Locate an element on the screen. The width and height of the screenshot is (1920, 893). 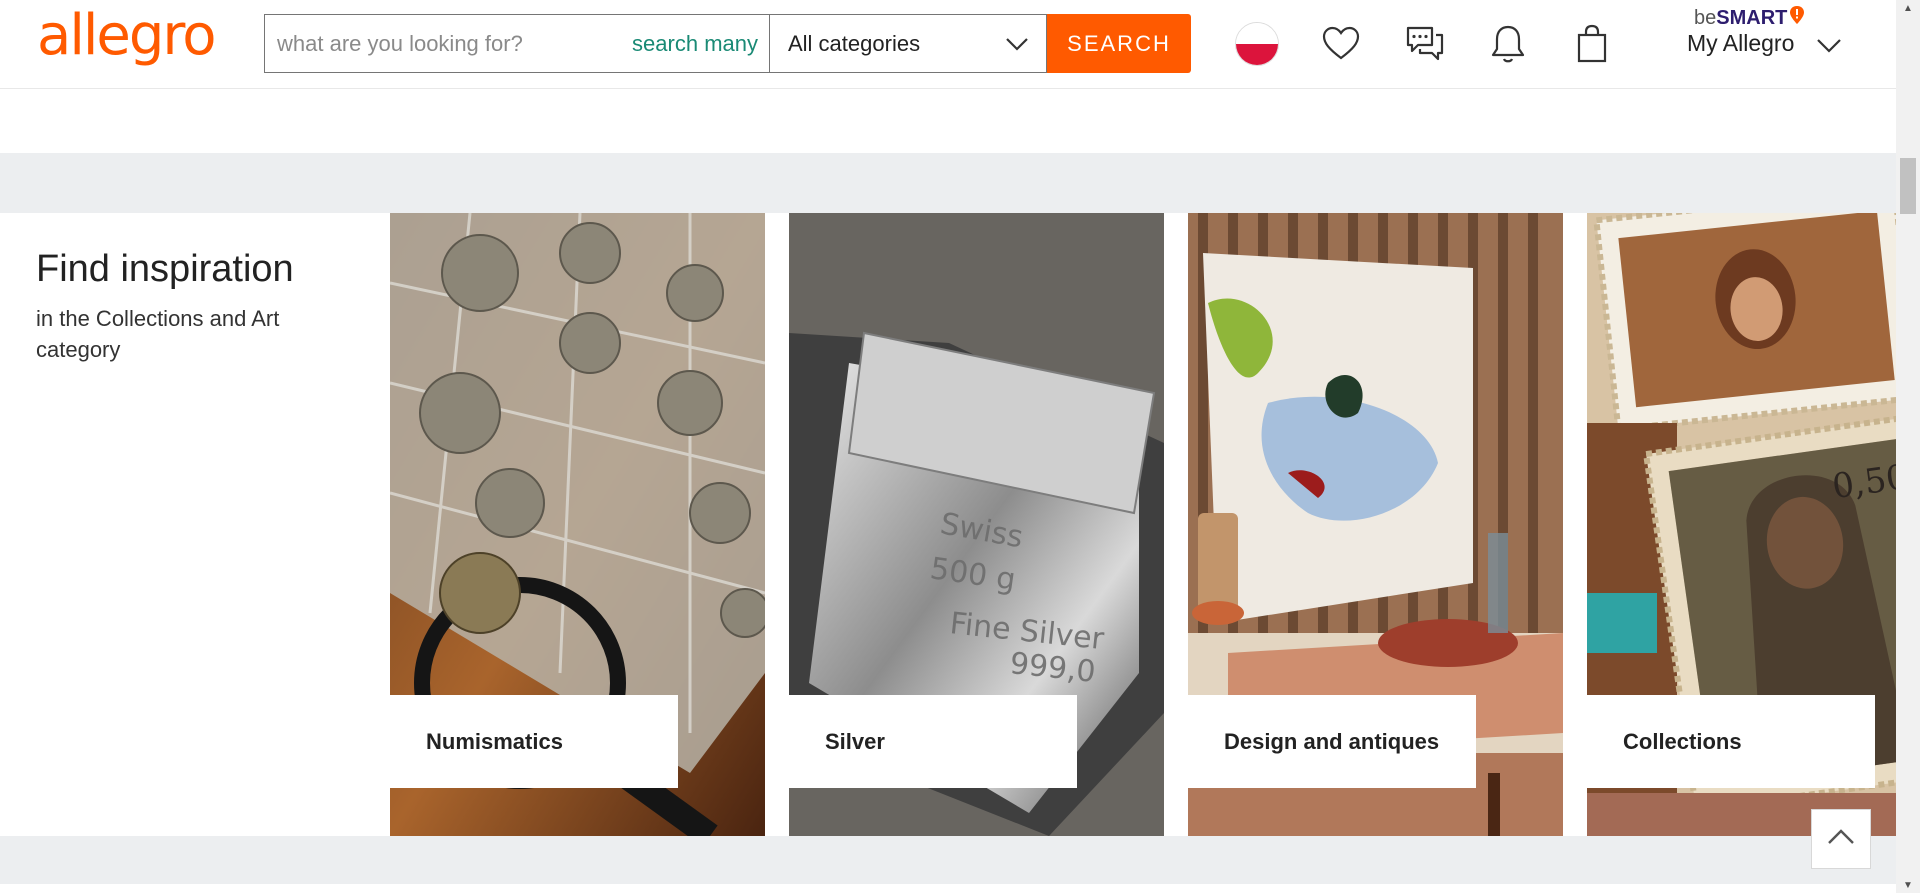
besmart-badge: be SMART is located at coordinates (1749, 18).